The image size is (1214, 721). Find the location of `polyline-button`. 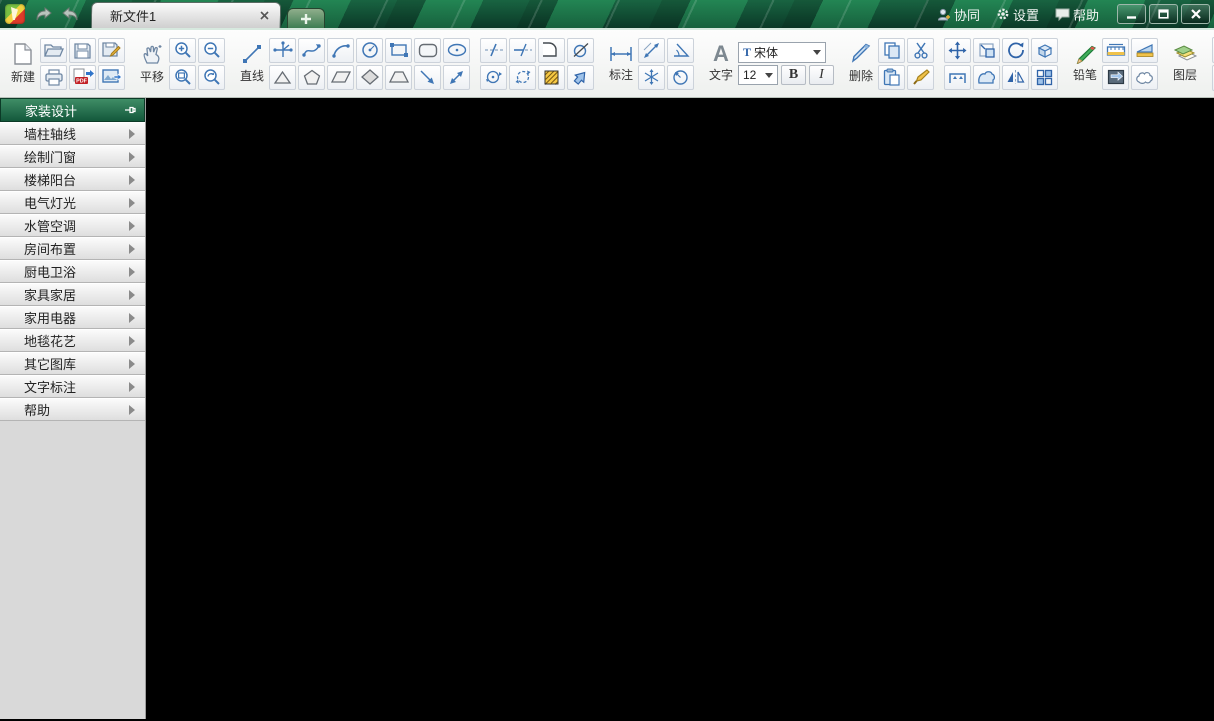

polyline-button is located at coordinates (282, 50).